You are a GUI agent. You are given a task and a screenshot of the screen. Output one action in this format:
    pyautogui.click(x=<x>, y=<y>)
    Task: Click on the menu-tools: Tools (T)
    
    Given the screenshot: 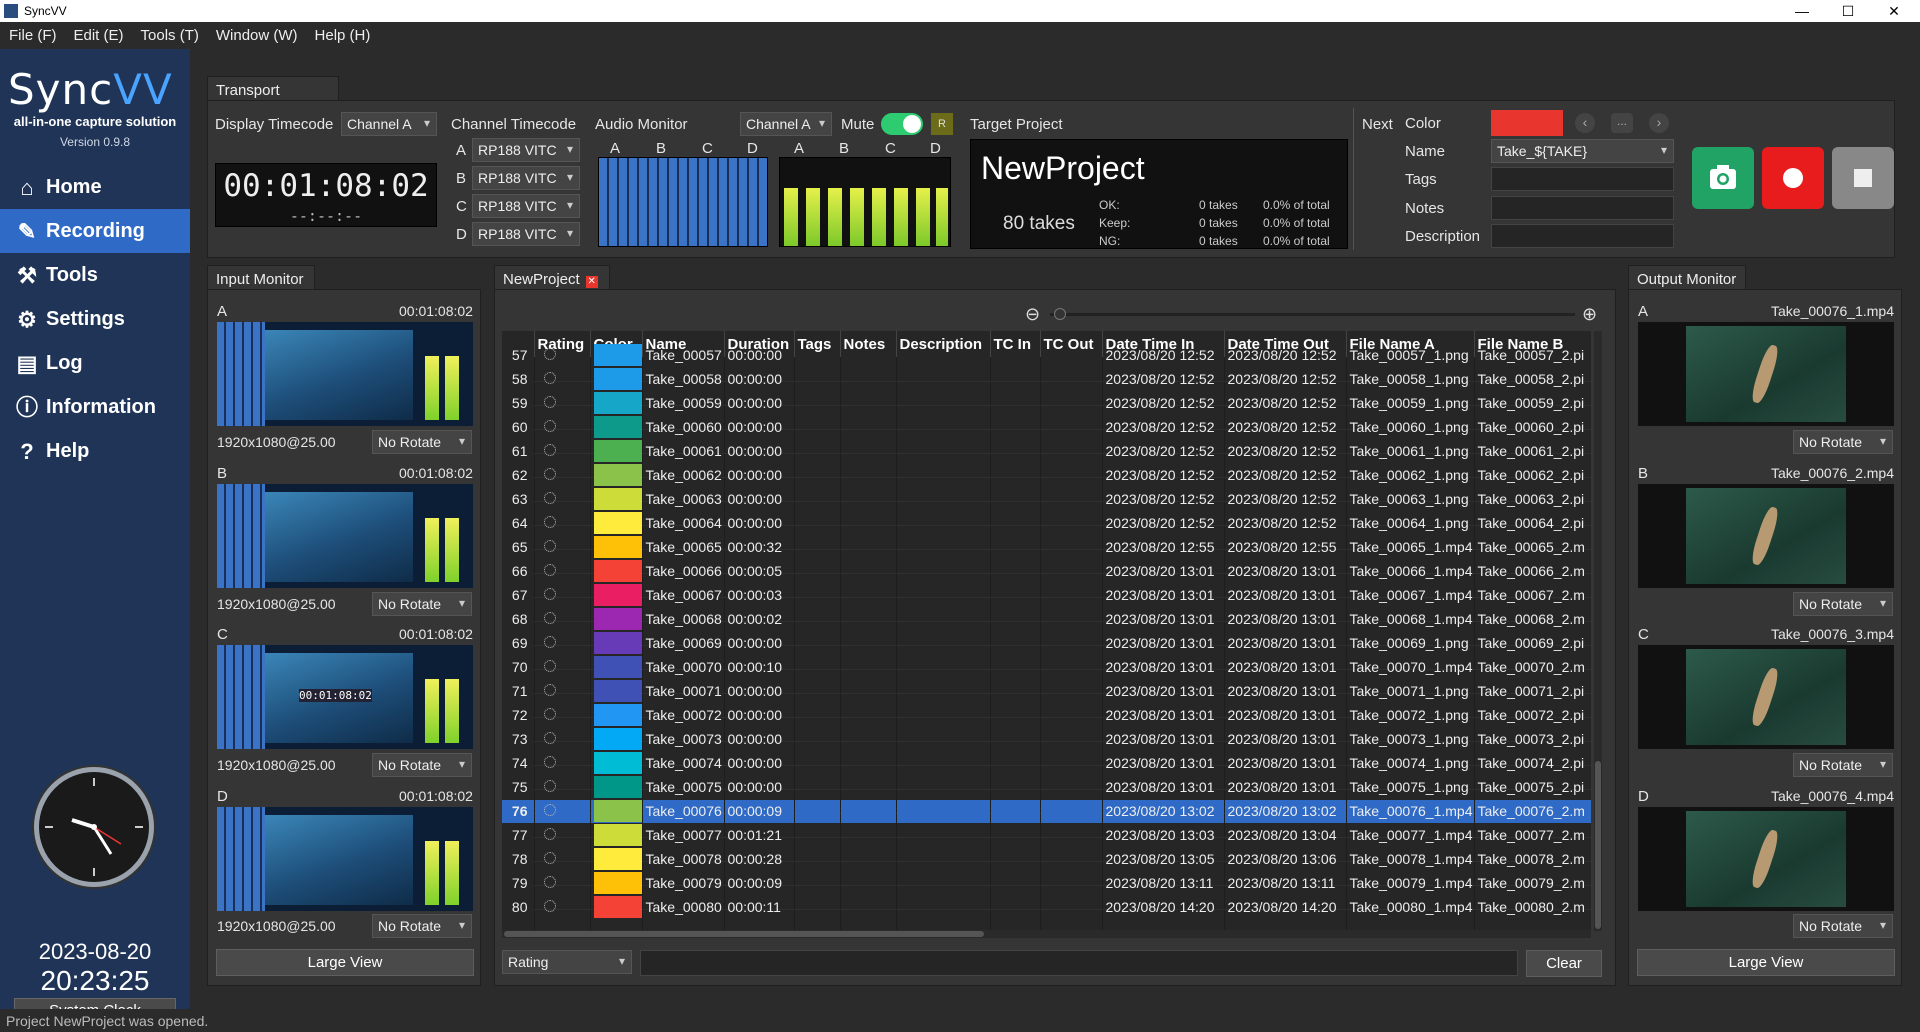 What is the action you would take?
    pyautogui.click(x=169, y=33)
    